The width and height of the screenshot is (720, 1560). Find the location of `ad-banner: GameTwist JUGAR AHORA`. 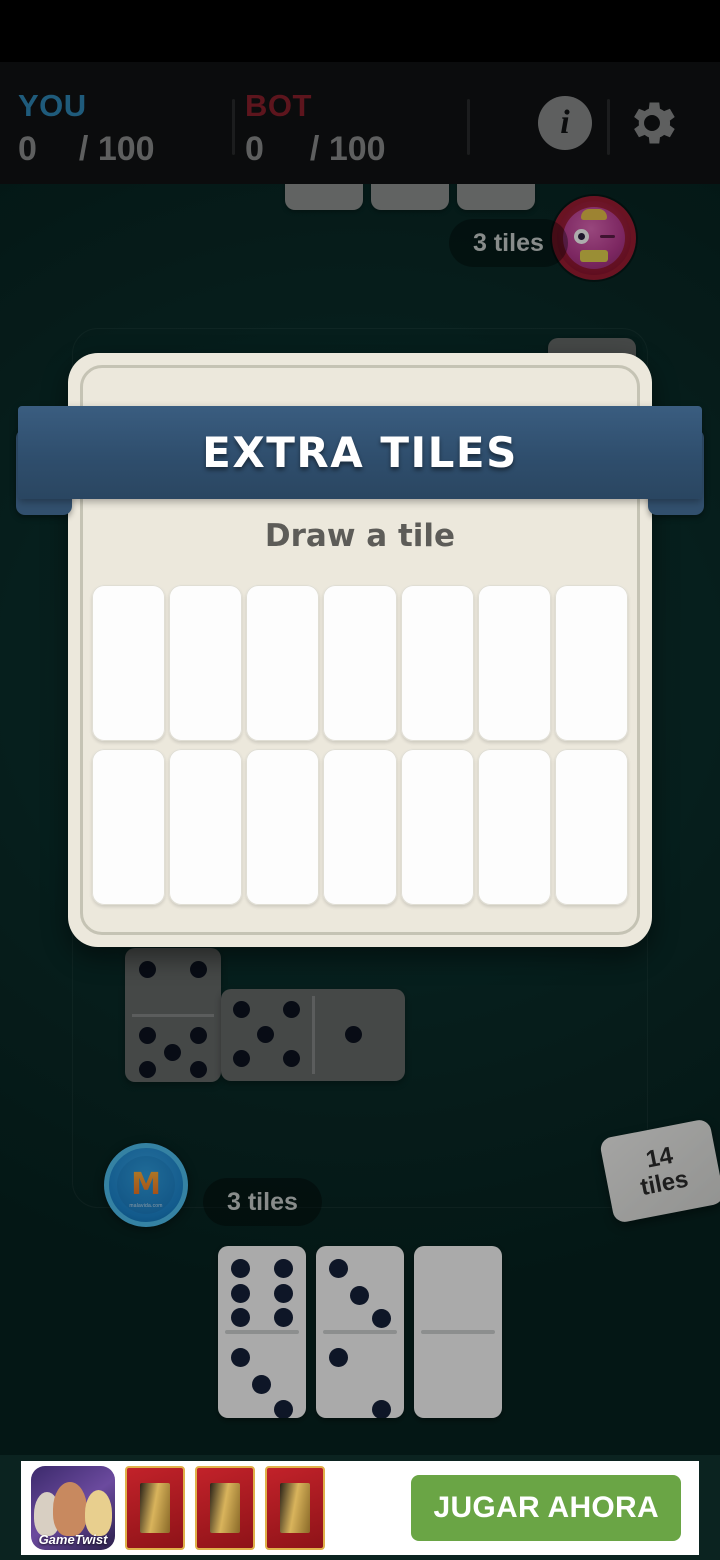

ad-banner: GameTwist JUGAR AHORA is located at coordinates (360, 1507).